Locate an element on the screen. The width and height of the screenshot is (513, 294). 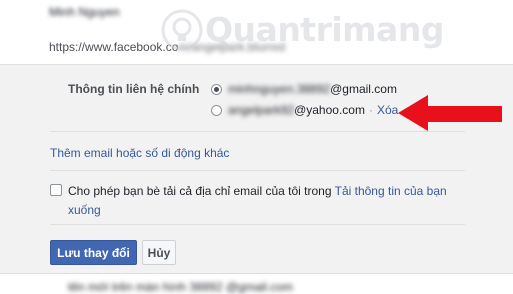
watermark: Quantrimang is located at coordinates (302, 31).